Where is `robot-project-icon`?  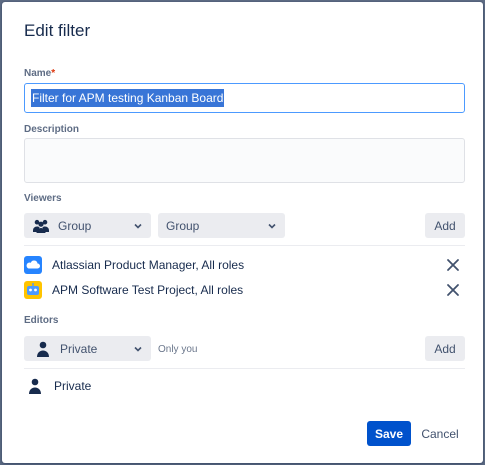 robot-project-icon is located at coordinates (33, 290).